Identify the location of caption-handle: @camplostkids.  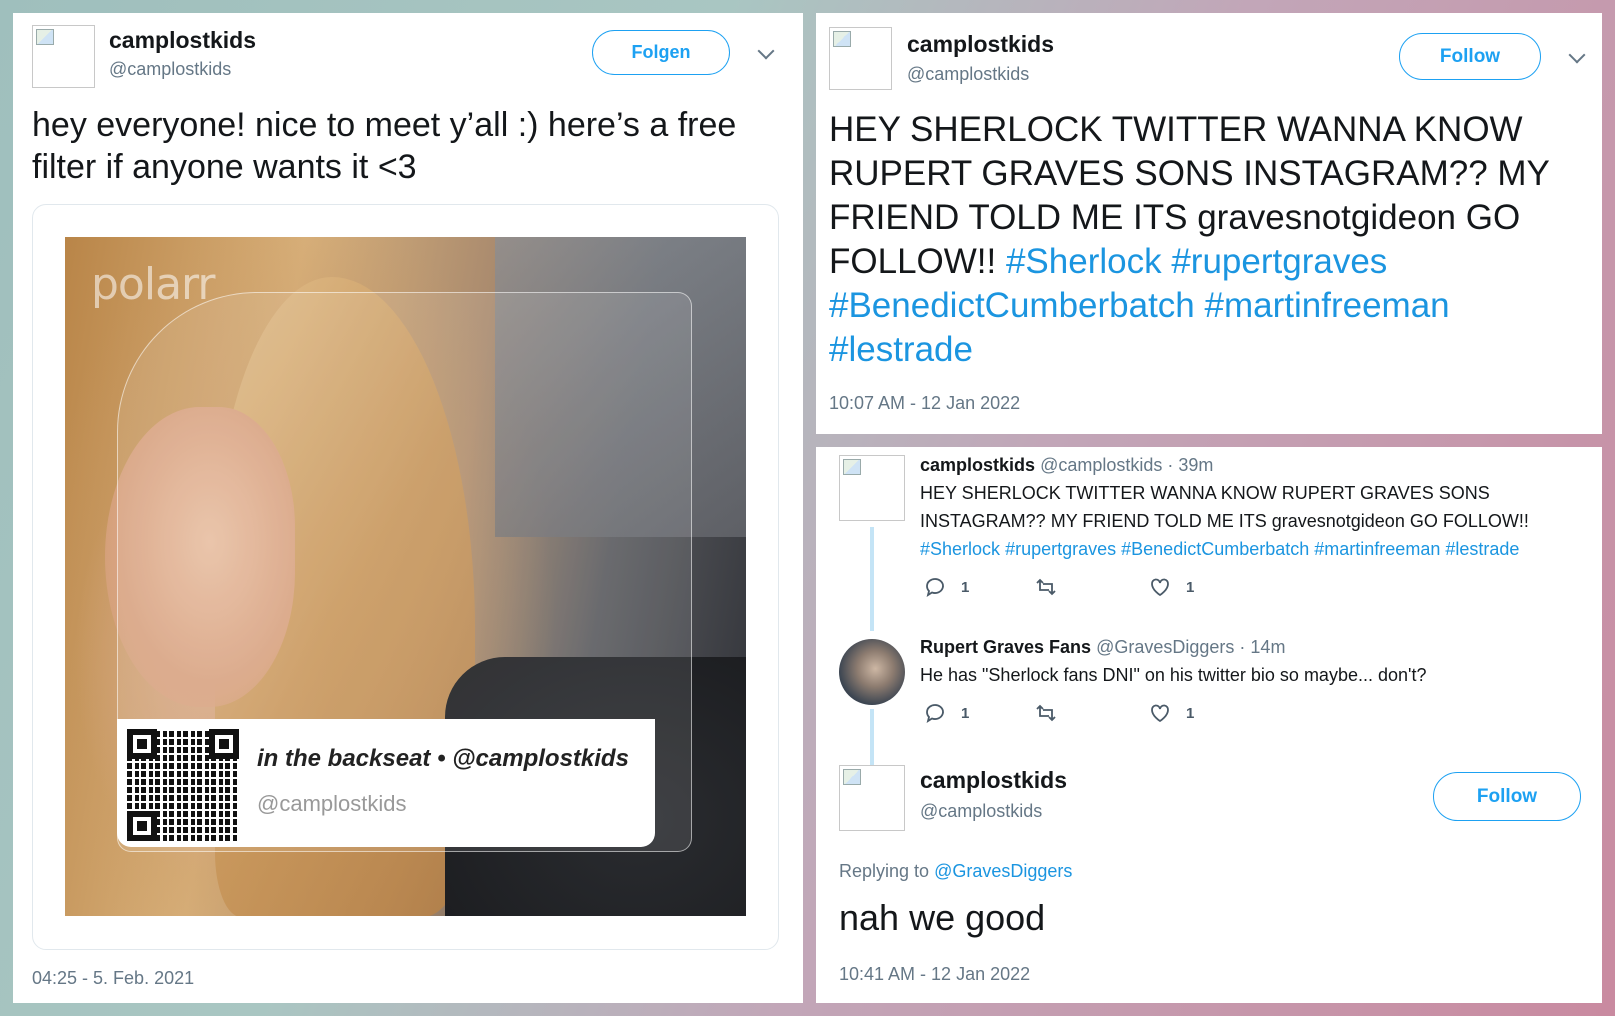
(332, 803).